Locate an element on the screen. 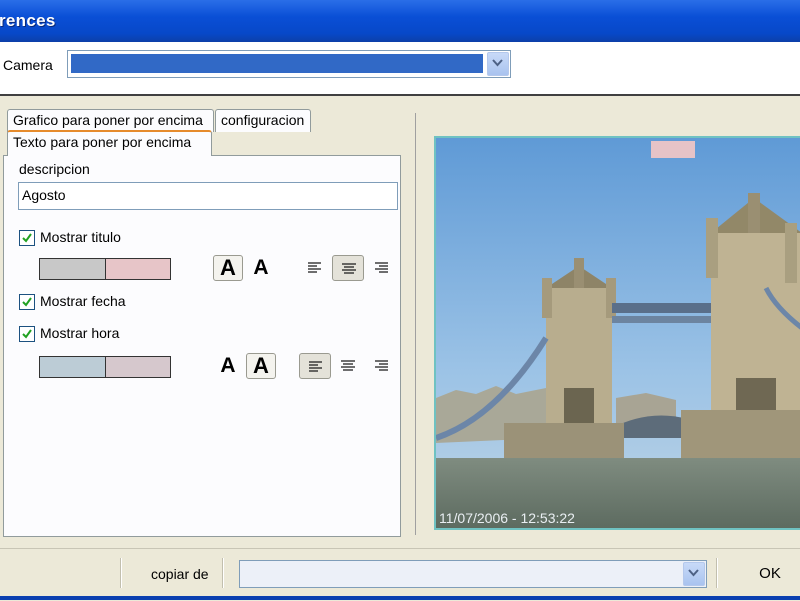 This screenshot has width=800, height=601. title-align-left-button is located at coordinates (315, 268).